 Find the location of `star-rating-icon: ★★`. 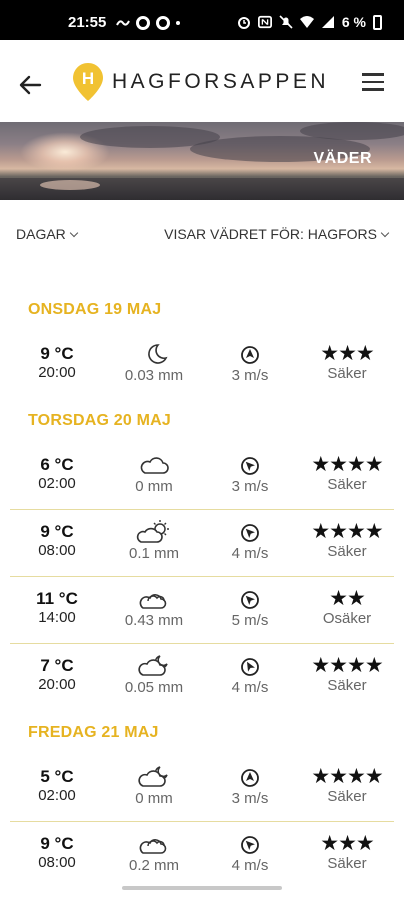

star-rating-icon: ★★ is located at coordinates (347, 598).